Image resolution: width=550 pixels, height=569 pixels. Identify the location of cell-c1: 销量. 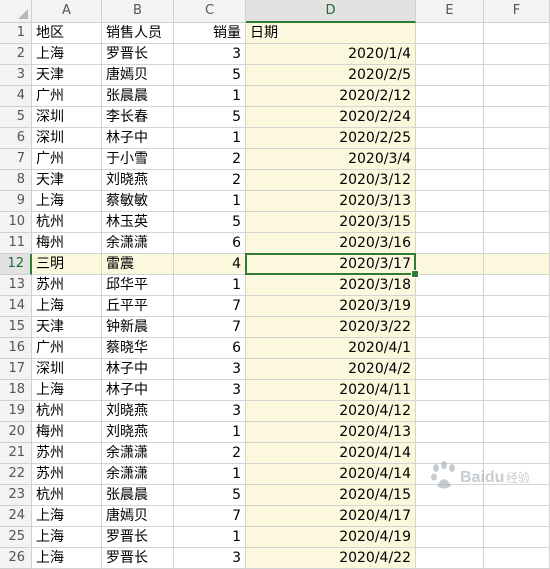
(210, 33).